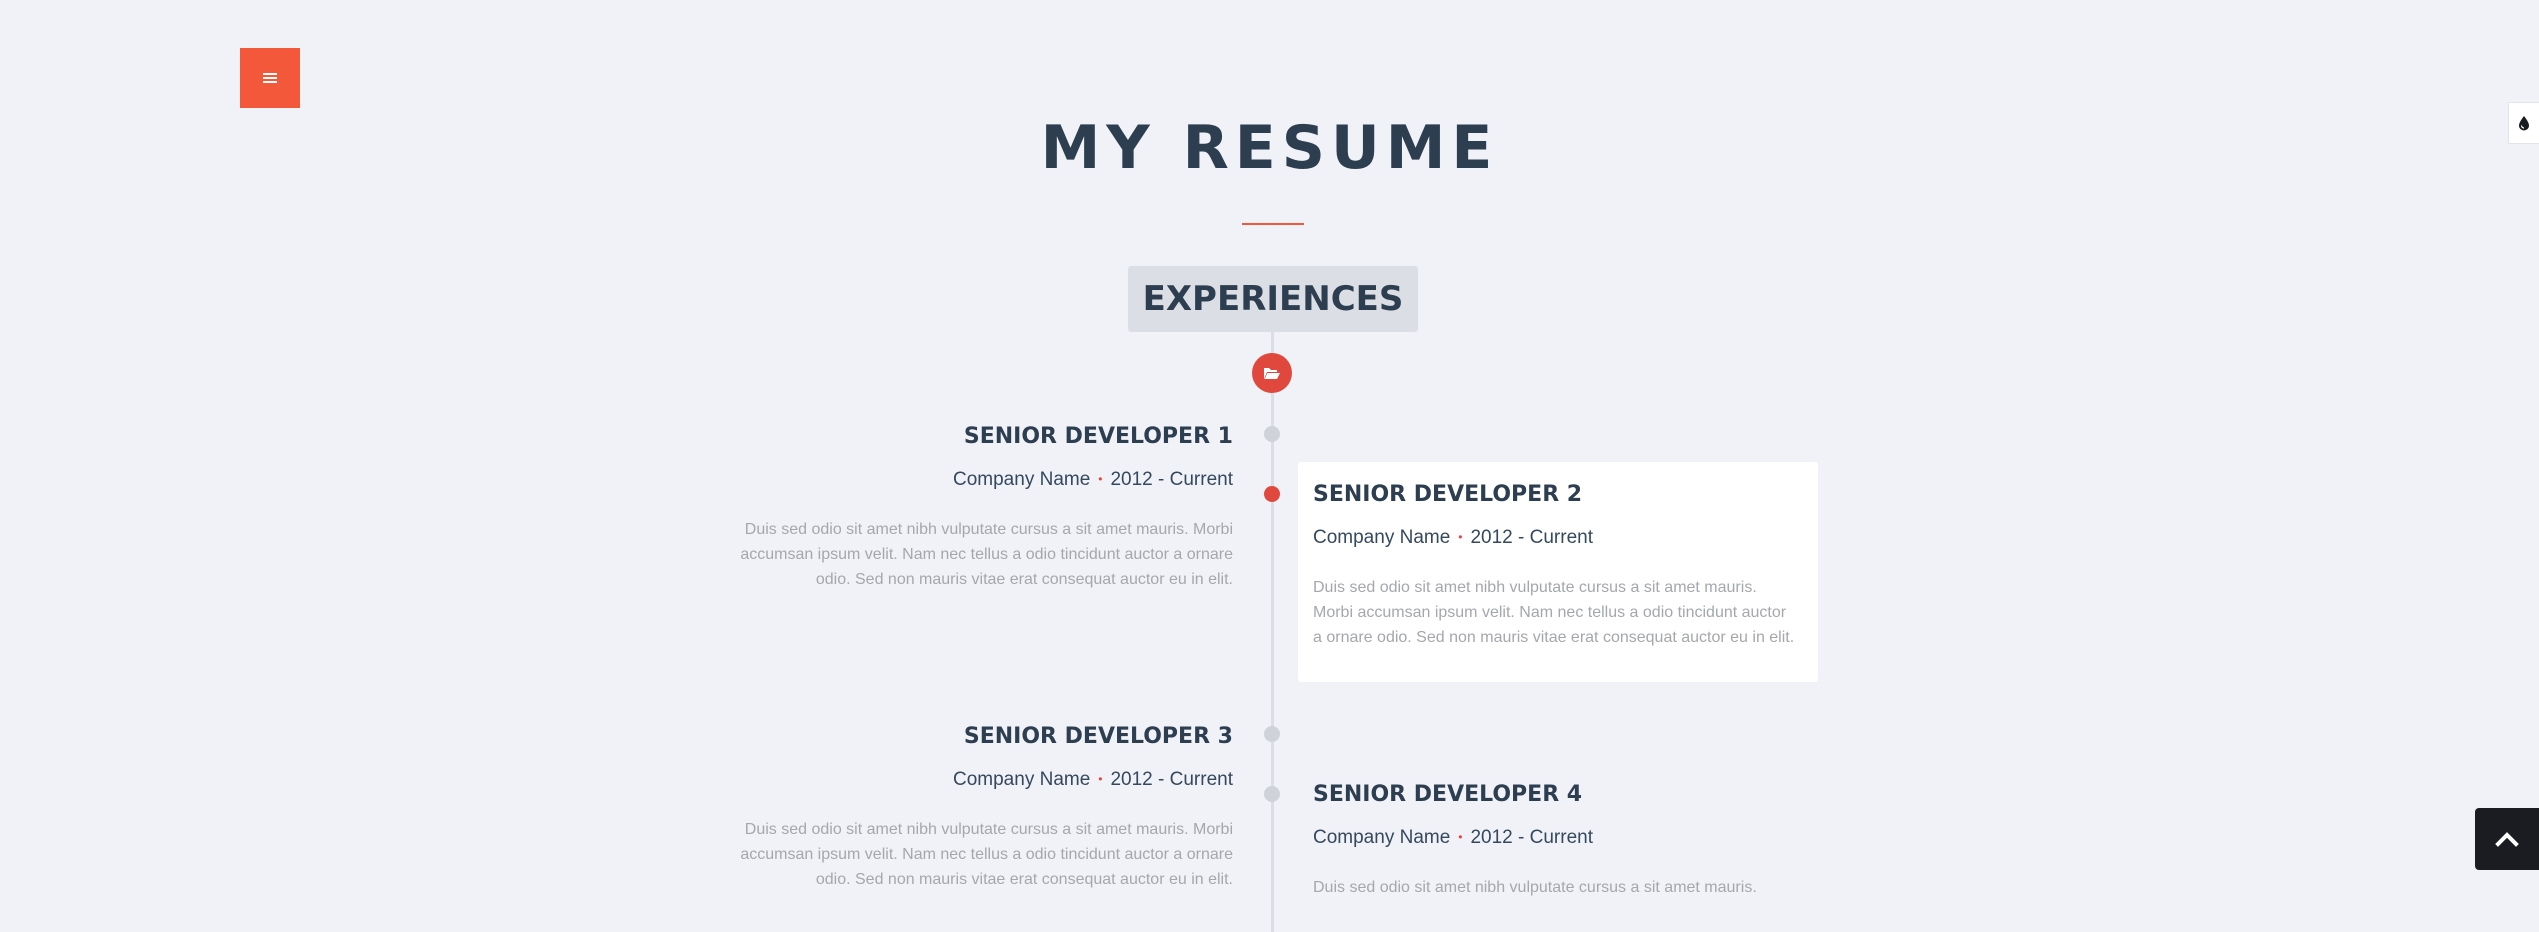 The height and width of the screenshot is (932, 2539). Describe the element at coordinates (1272, 494) in the screenshot. I see `timeline-dot-active` at that location.